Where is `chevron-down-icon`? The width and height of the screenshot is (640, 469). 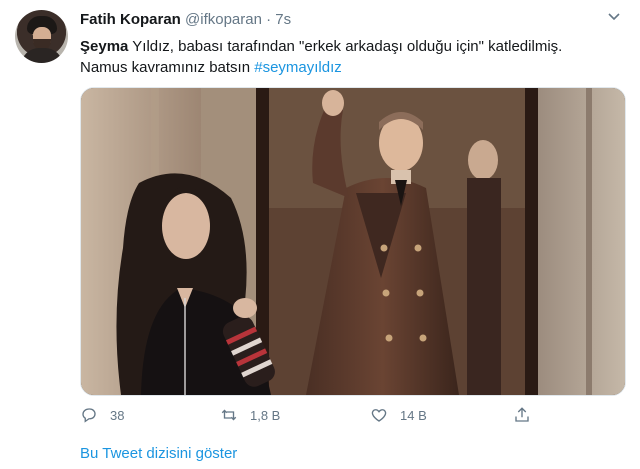
chevron-down-icon is located at coordinates (614, 18).